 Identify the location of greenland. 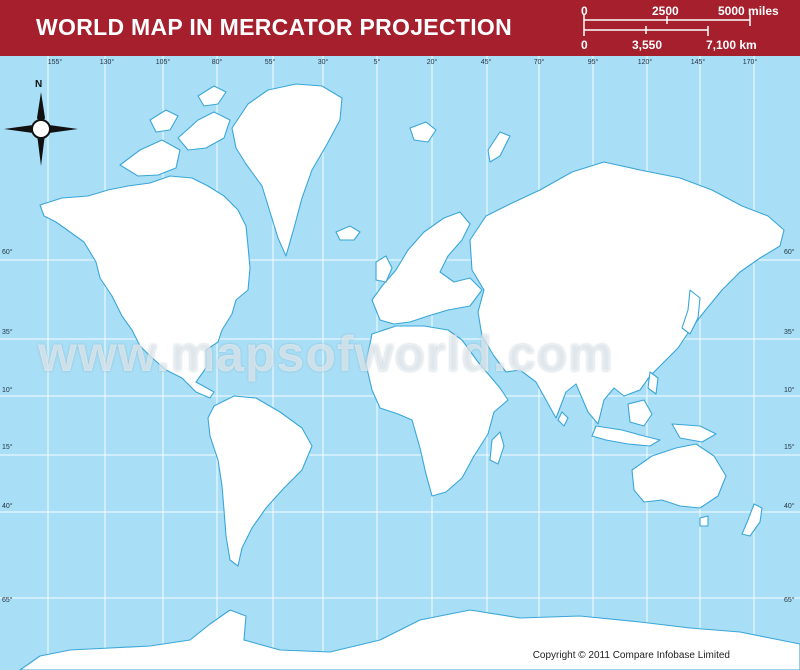
(287, 170).